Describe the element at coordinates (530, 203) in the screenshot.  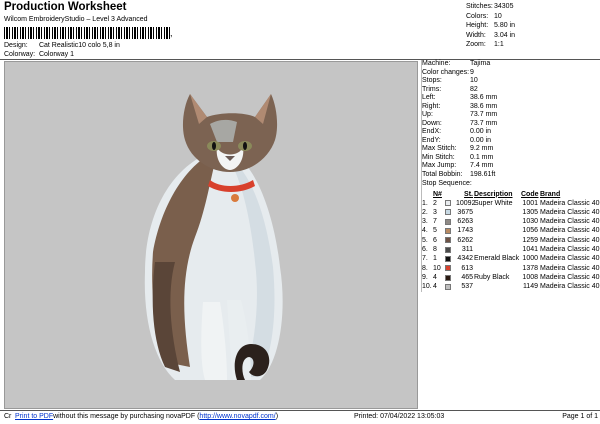
I see `row-code: 1001` at that location.